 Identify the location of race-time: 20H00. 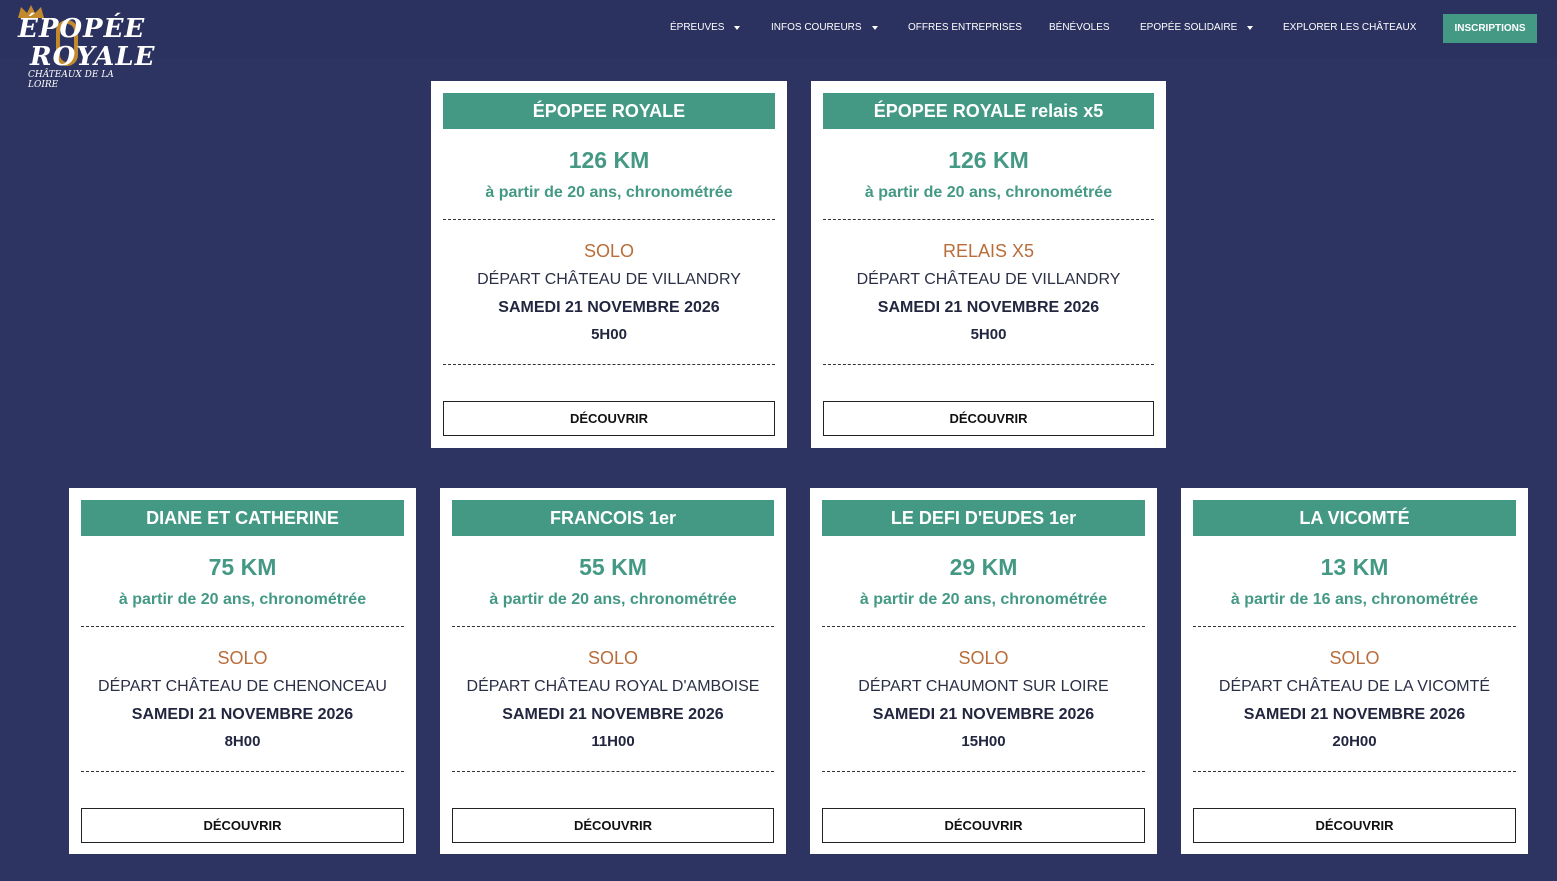
(1354, 741).